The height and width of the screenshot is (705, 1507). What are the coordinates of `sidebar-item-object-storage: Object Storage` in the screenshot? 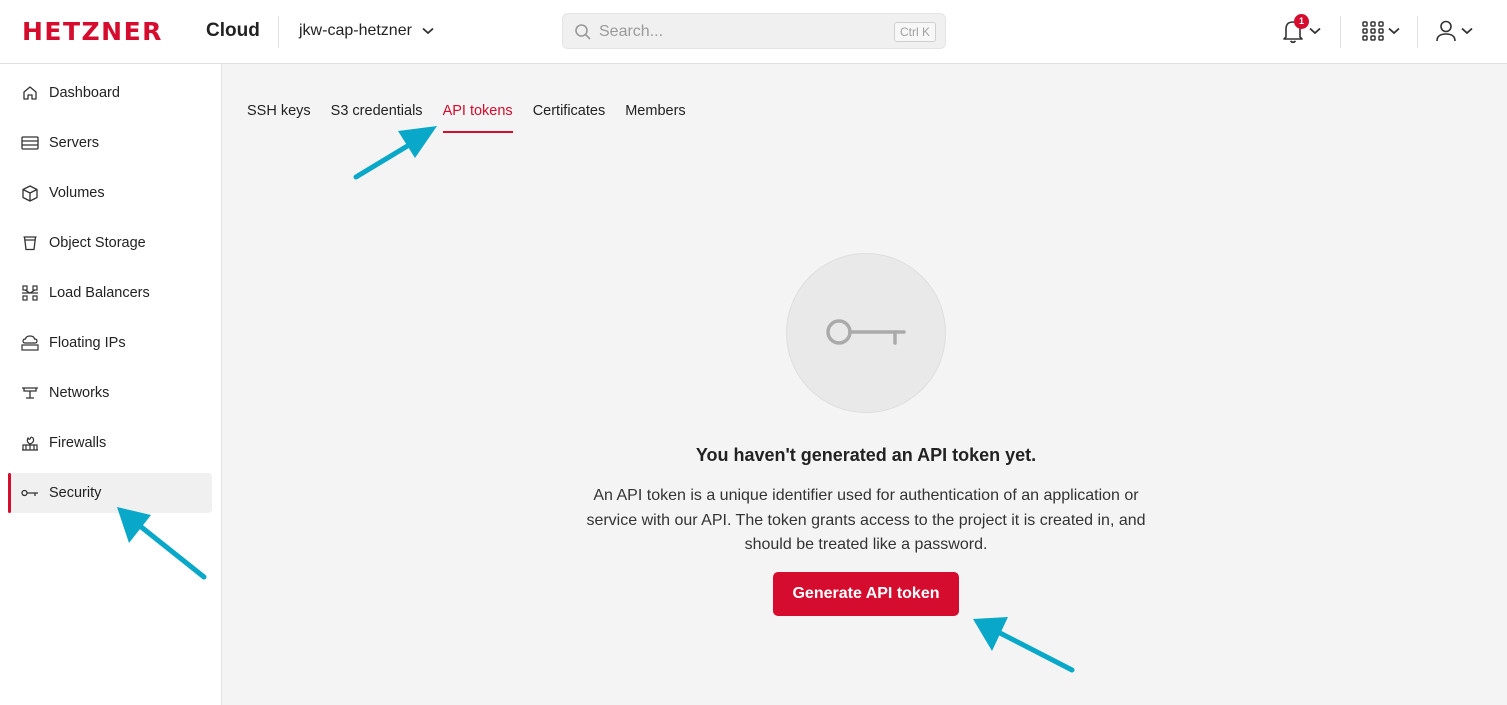 It's located at (110, 243).